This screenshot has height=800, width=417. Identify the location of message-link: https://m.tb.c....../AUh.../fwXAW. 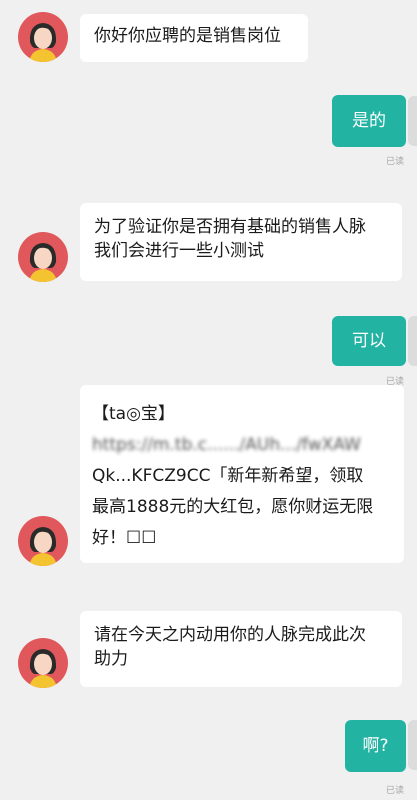
(242, 445).